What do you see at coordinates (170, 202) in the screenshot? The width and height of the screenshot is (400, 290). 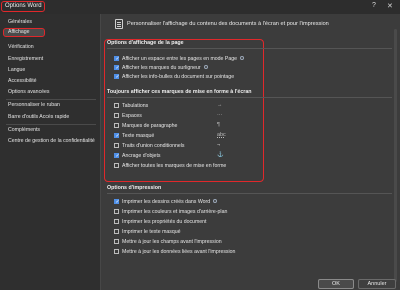 I see `option-label: Imprimer les dessins créés dans Word` at bounding box center [170, 202].